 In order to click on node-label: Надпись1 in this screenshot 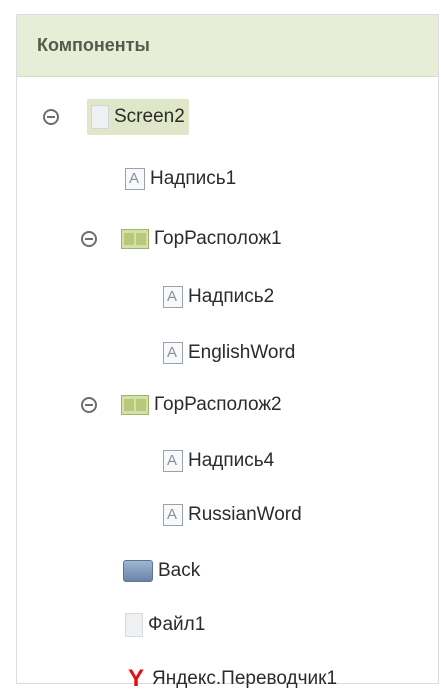, I will do `click(193, 178)`.